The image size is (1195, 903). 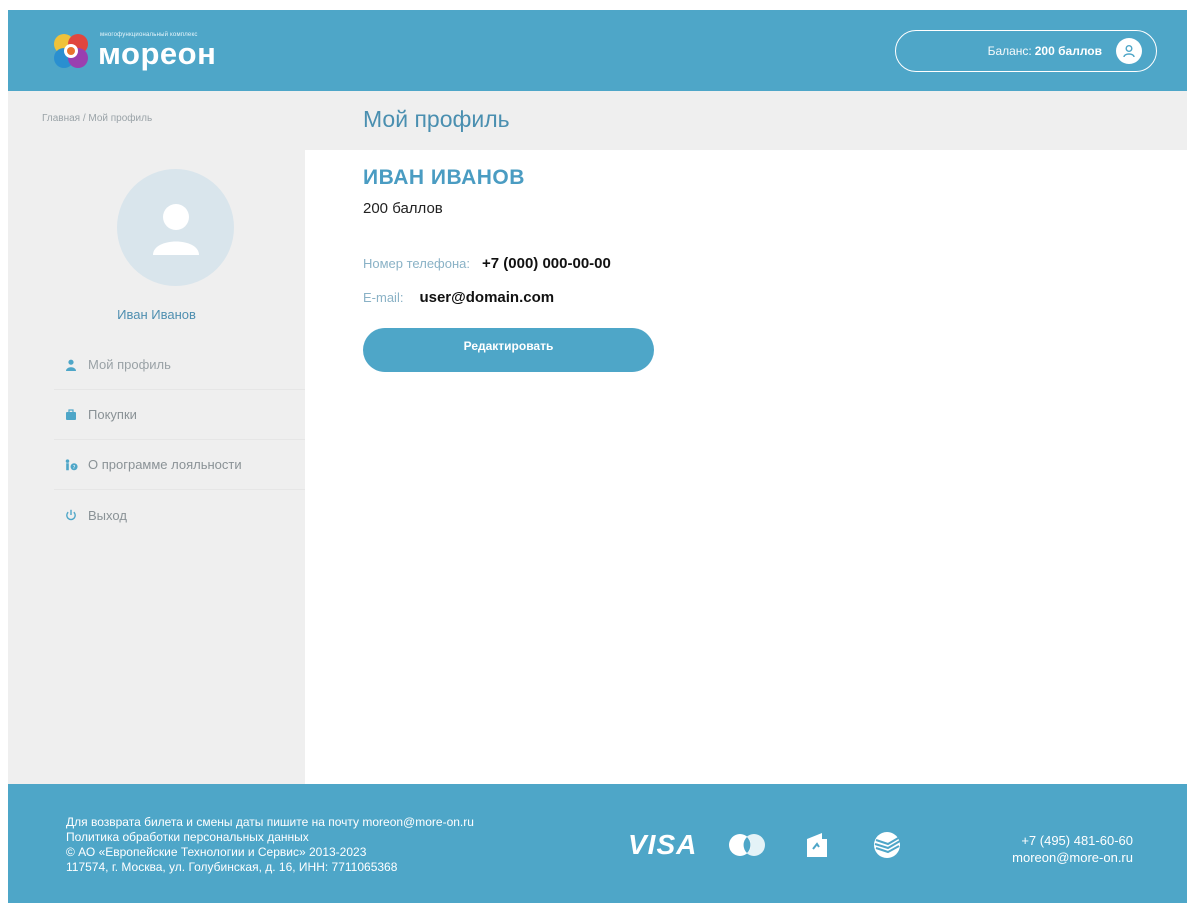 What do you see at coordinates (747, 845) in the screenshot?
I see `mastercard-icon` at bounding box center [747, 845].